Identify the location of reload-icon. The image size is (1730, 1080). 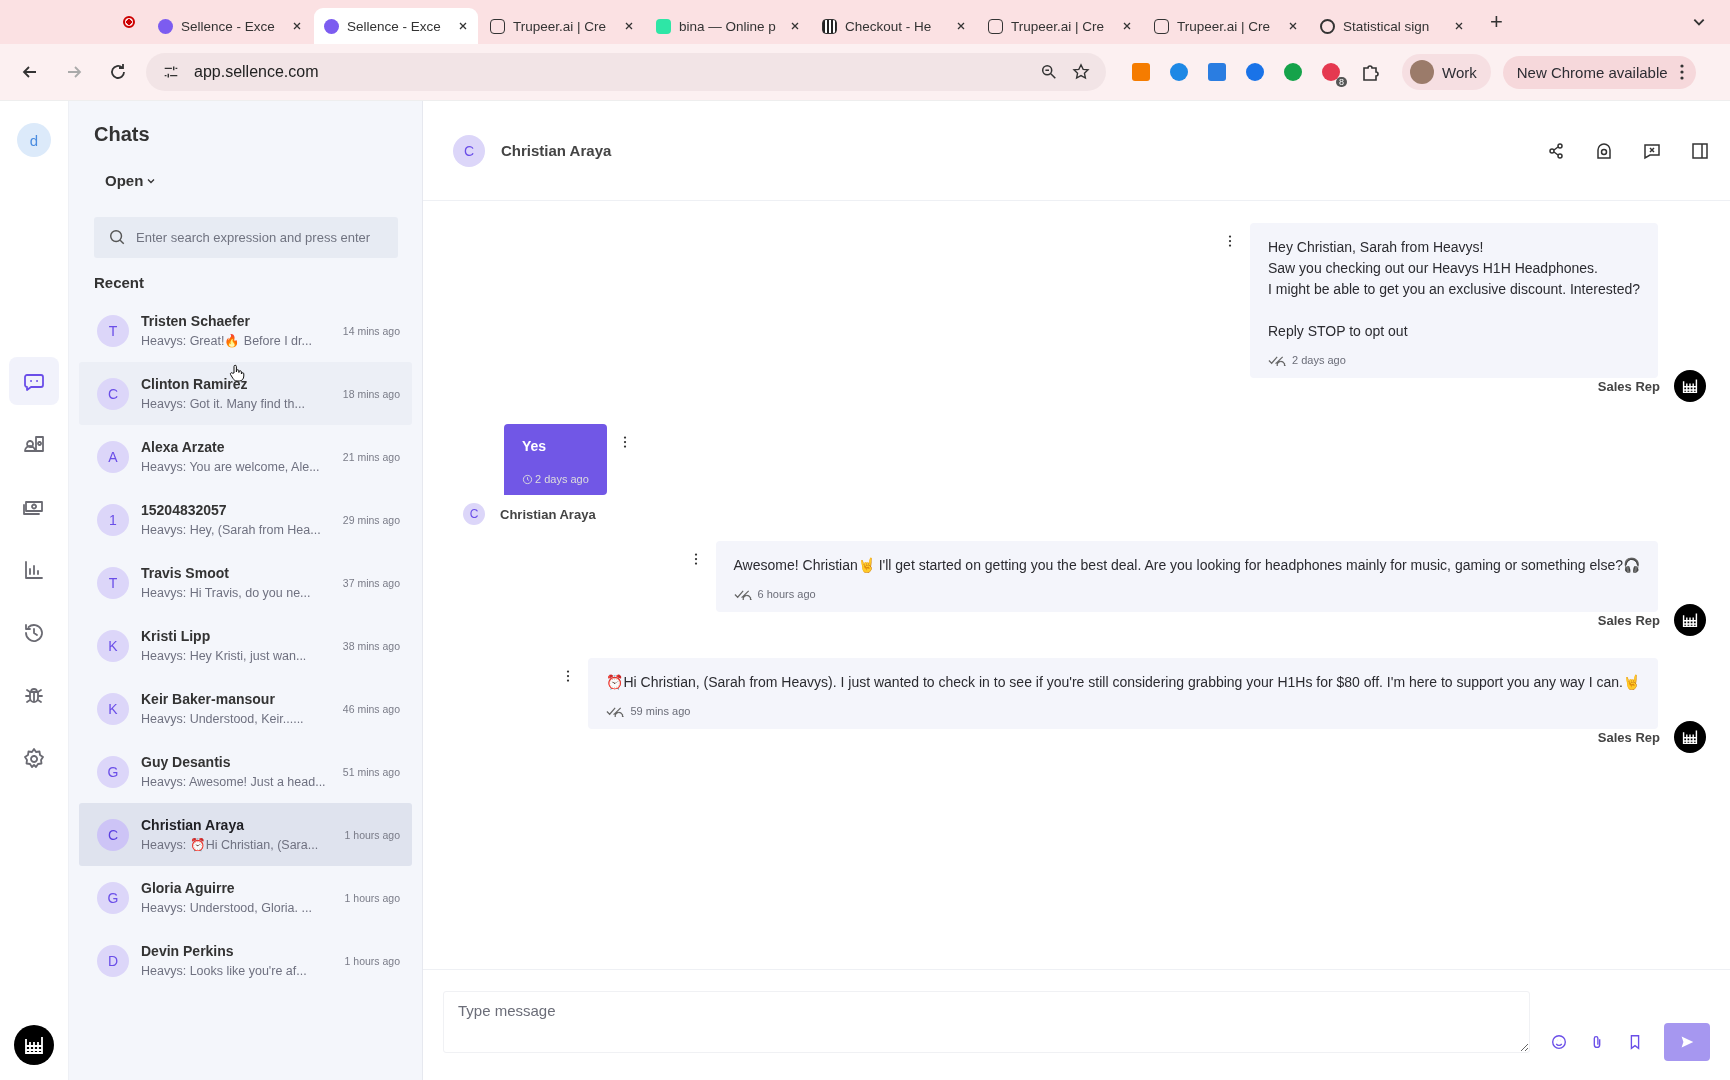
(118, 72).